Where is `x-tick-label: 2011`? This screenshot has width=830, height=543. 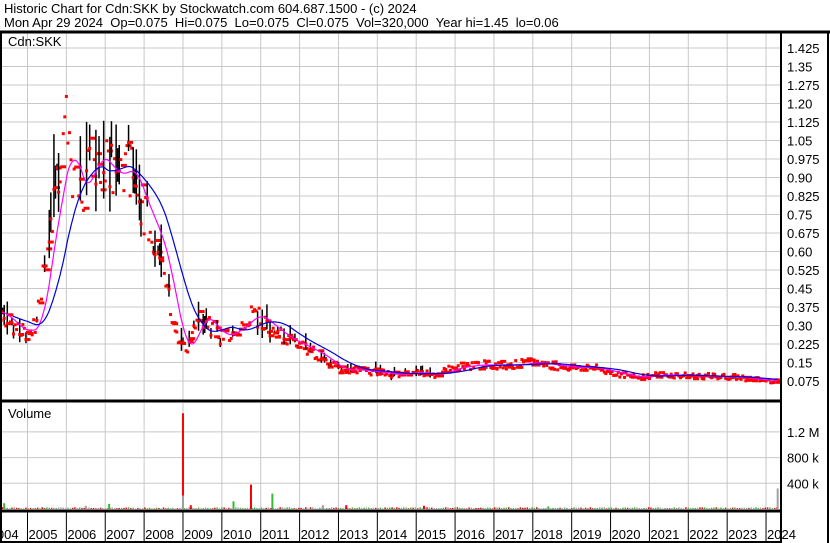 x-tick-label: 2011 is located at coordinates (276, 534).